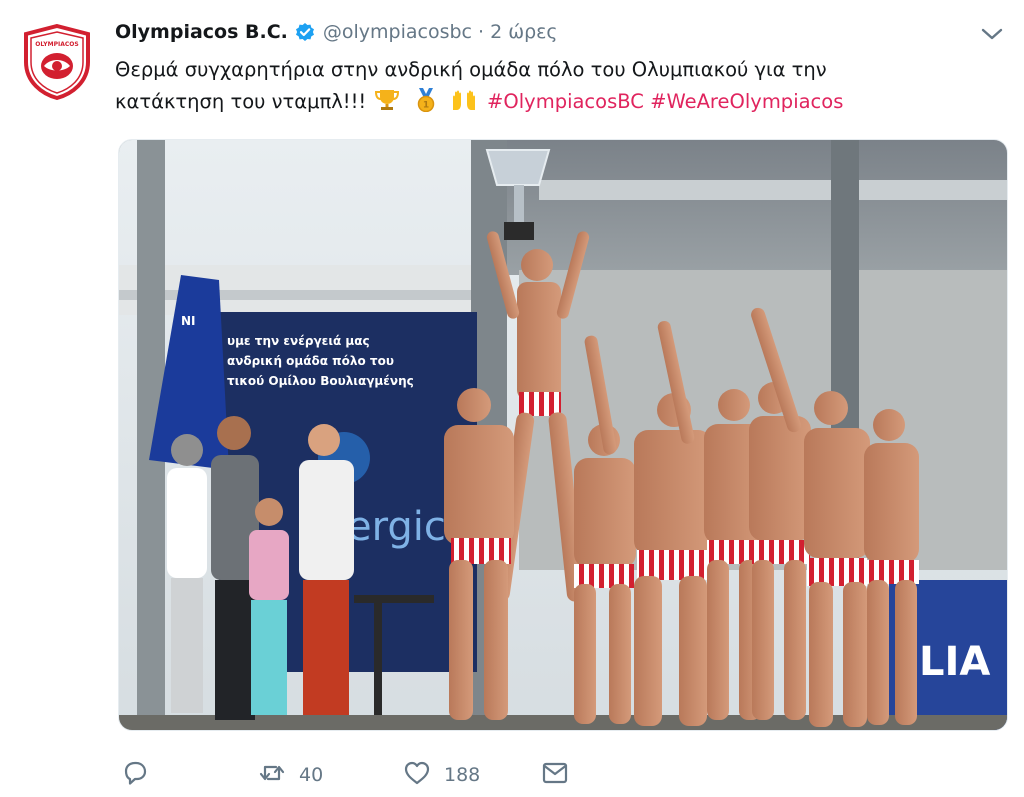  Describe the element at coordinates (311, 775) in the screenshot. I see `retweet-count: 40` at that location.